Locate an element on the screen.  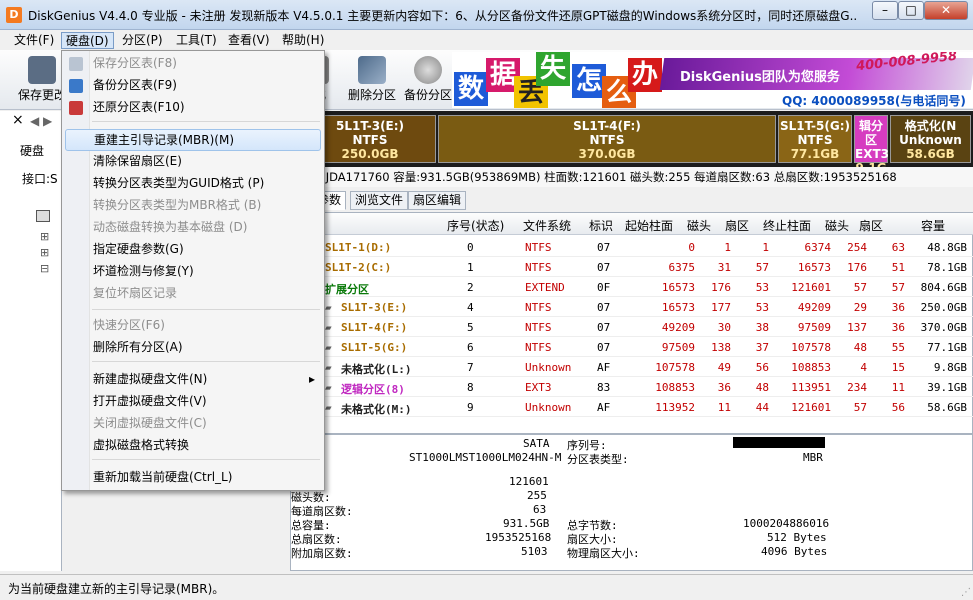
tab-strip: 参数 浏览文件 扇区编辑 is located at coordinates (637, 200).